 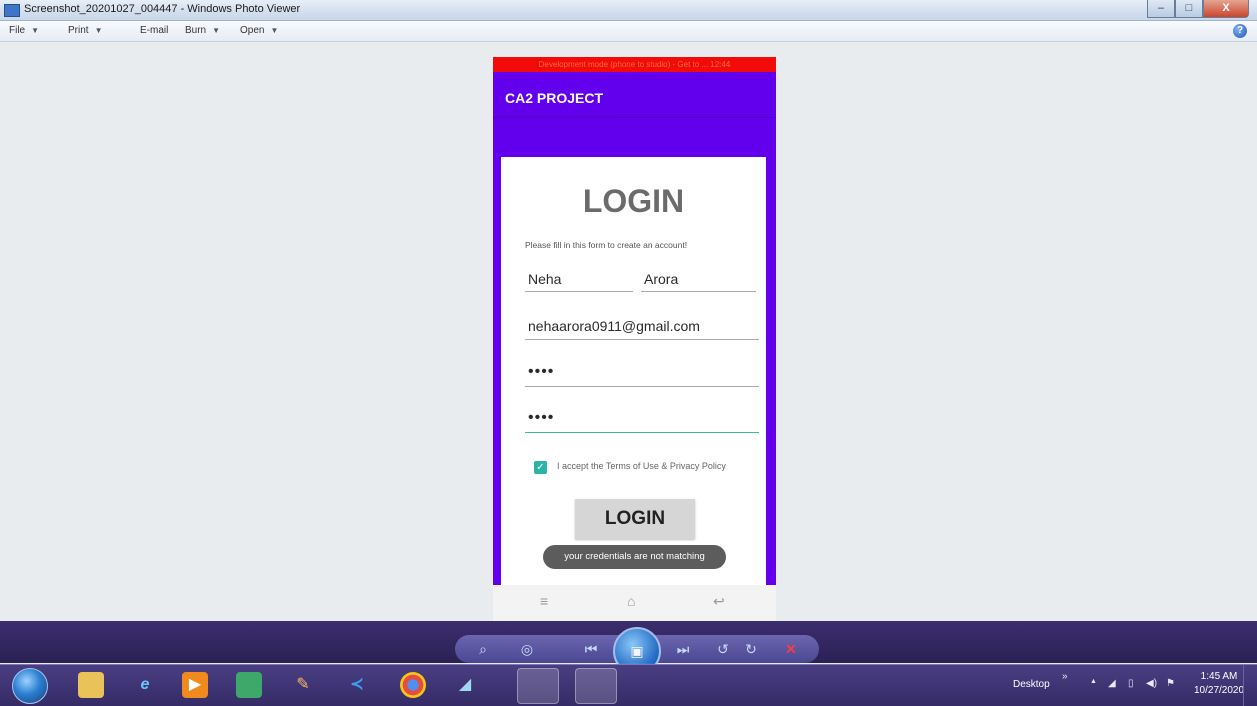 What do you see at coordinates (527, 649) in the screenshot?
I see `actual-size-icon: ◎` at bounding box center [527, 649].